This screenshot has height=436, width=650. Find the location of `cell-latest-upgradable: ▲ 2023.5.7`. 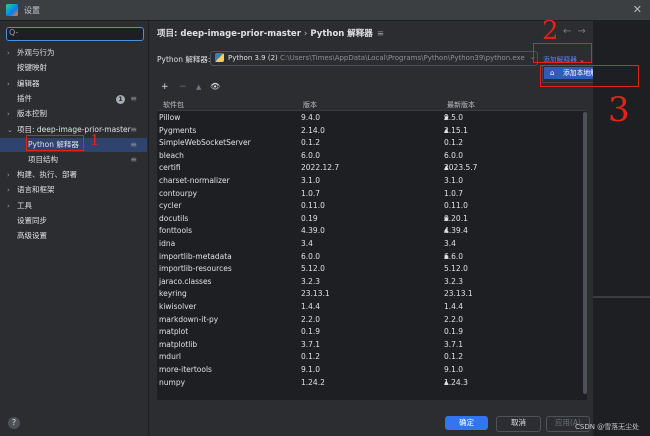

cell-latest-upgradable: ▲ 2023.5.7 is located at coordinates (460, 167).